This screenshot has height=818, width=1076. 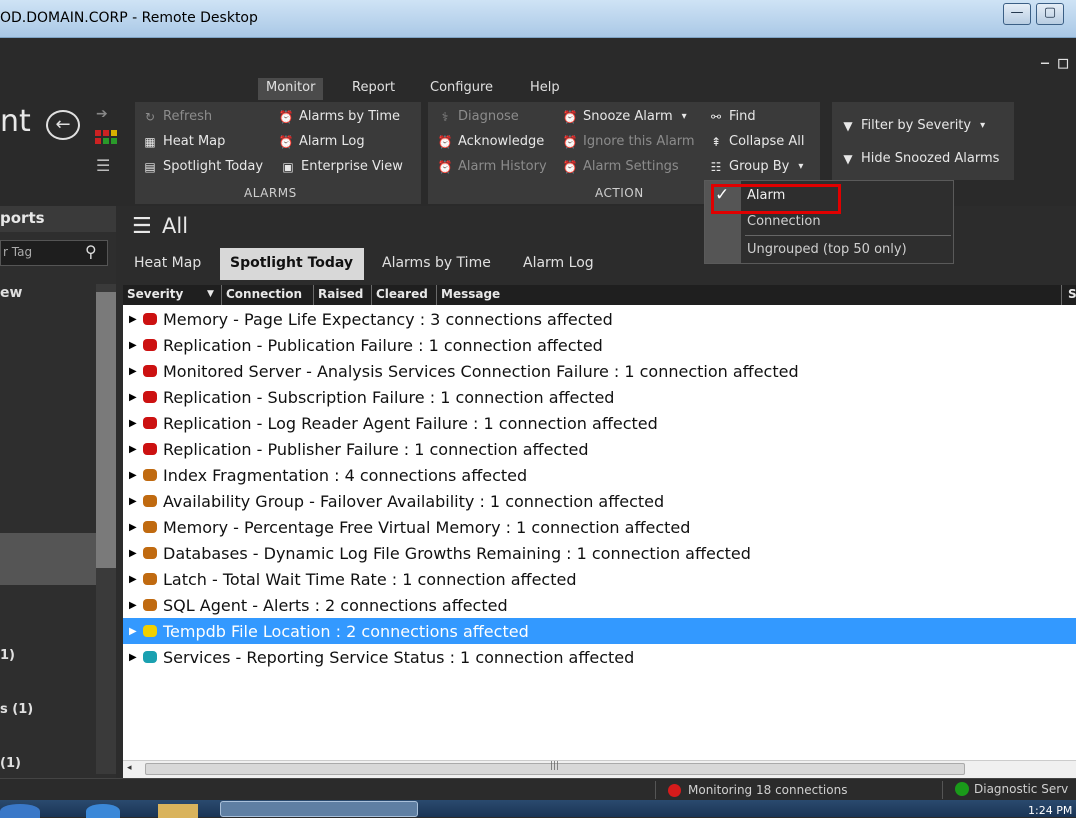 I want to click on hide-snoozed-alarms-button: ▼ Hide Snoozed Alarms, so click(x=919, y=158).